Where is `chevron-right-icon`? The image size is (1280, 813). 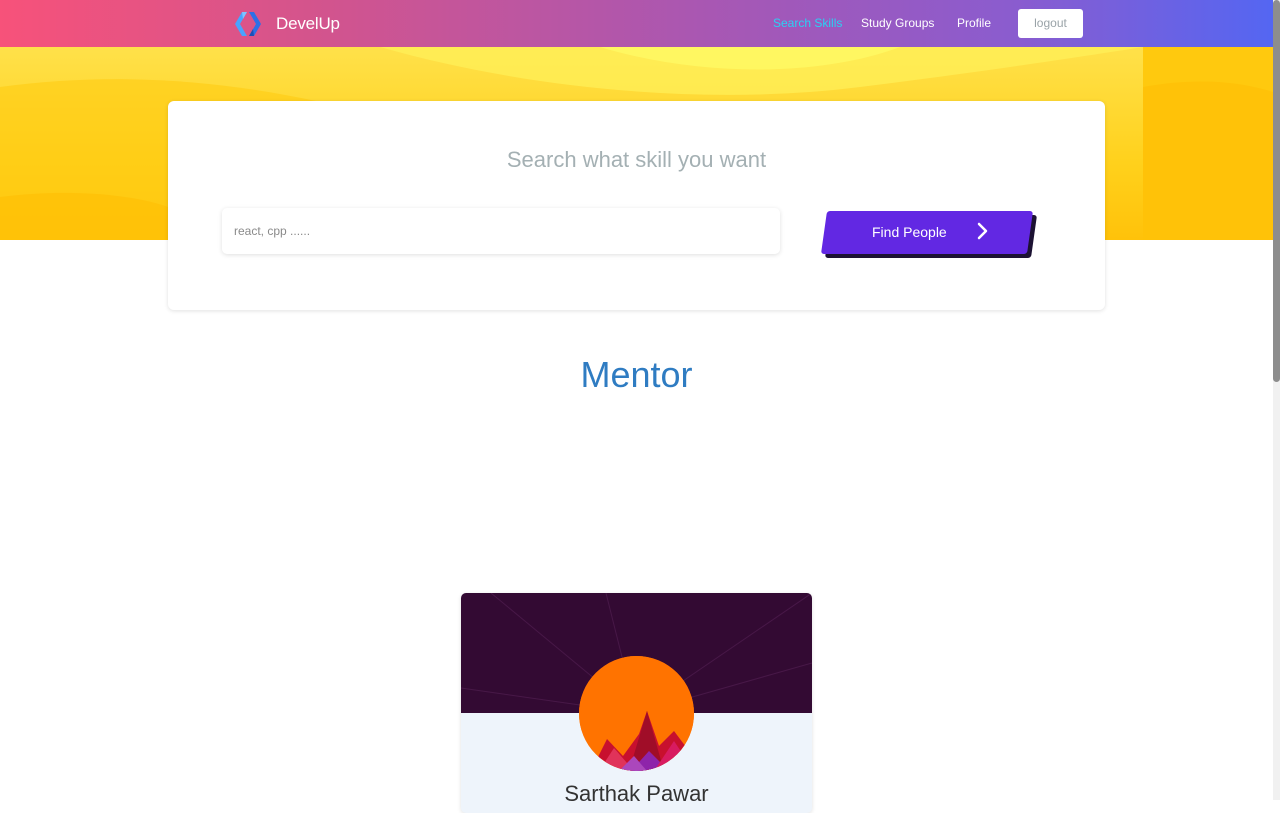 chevron-right-icon is located at coordinates (983, 233).